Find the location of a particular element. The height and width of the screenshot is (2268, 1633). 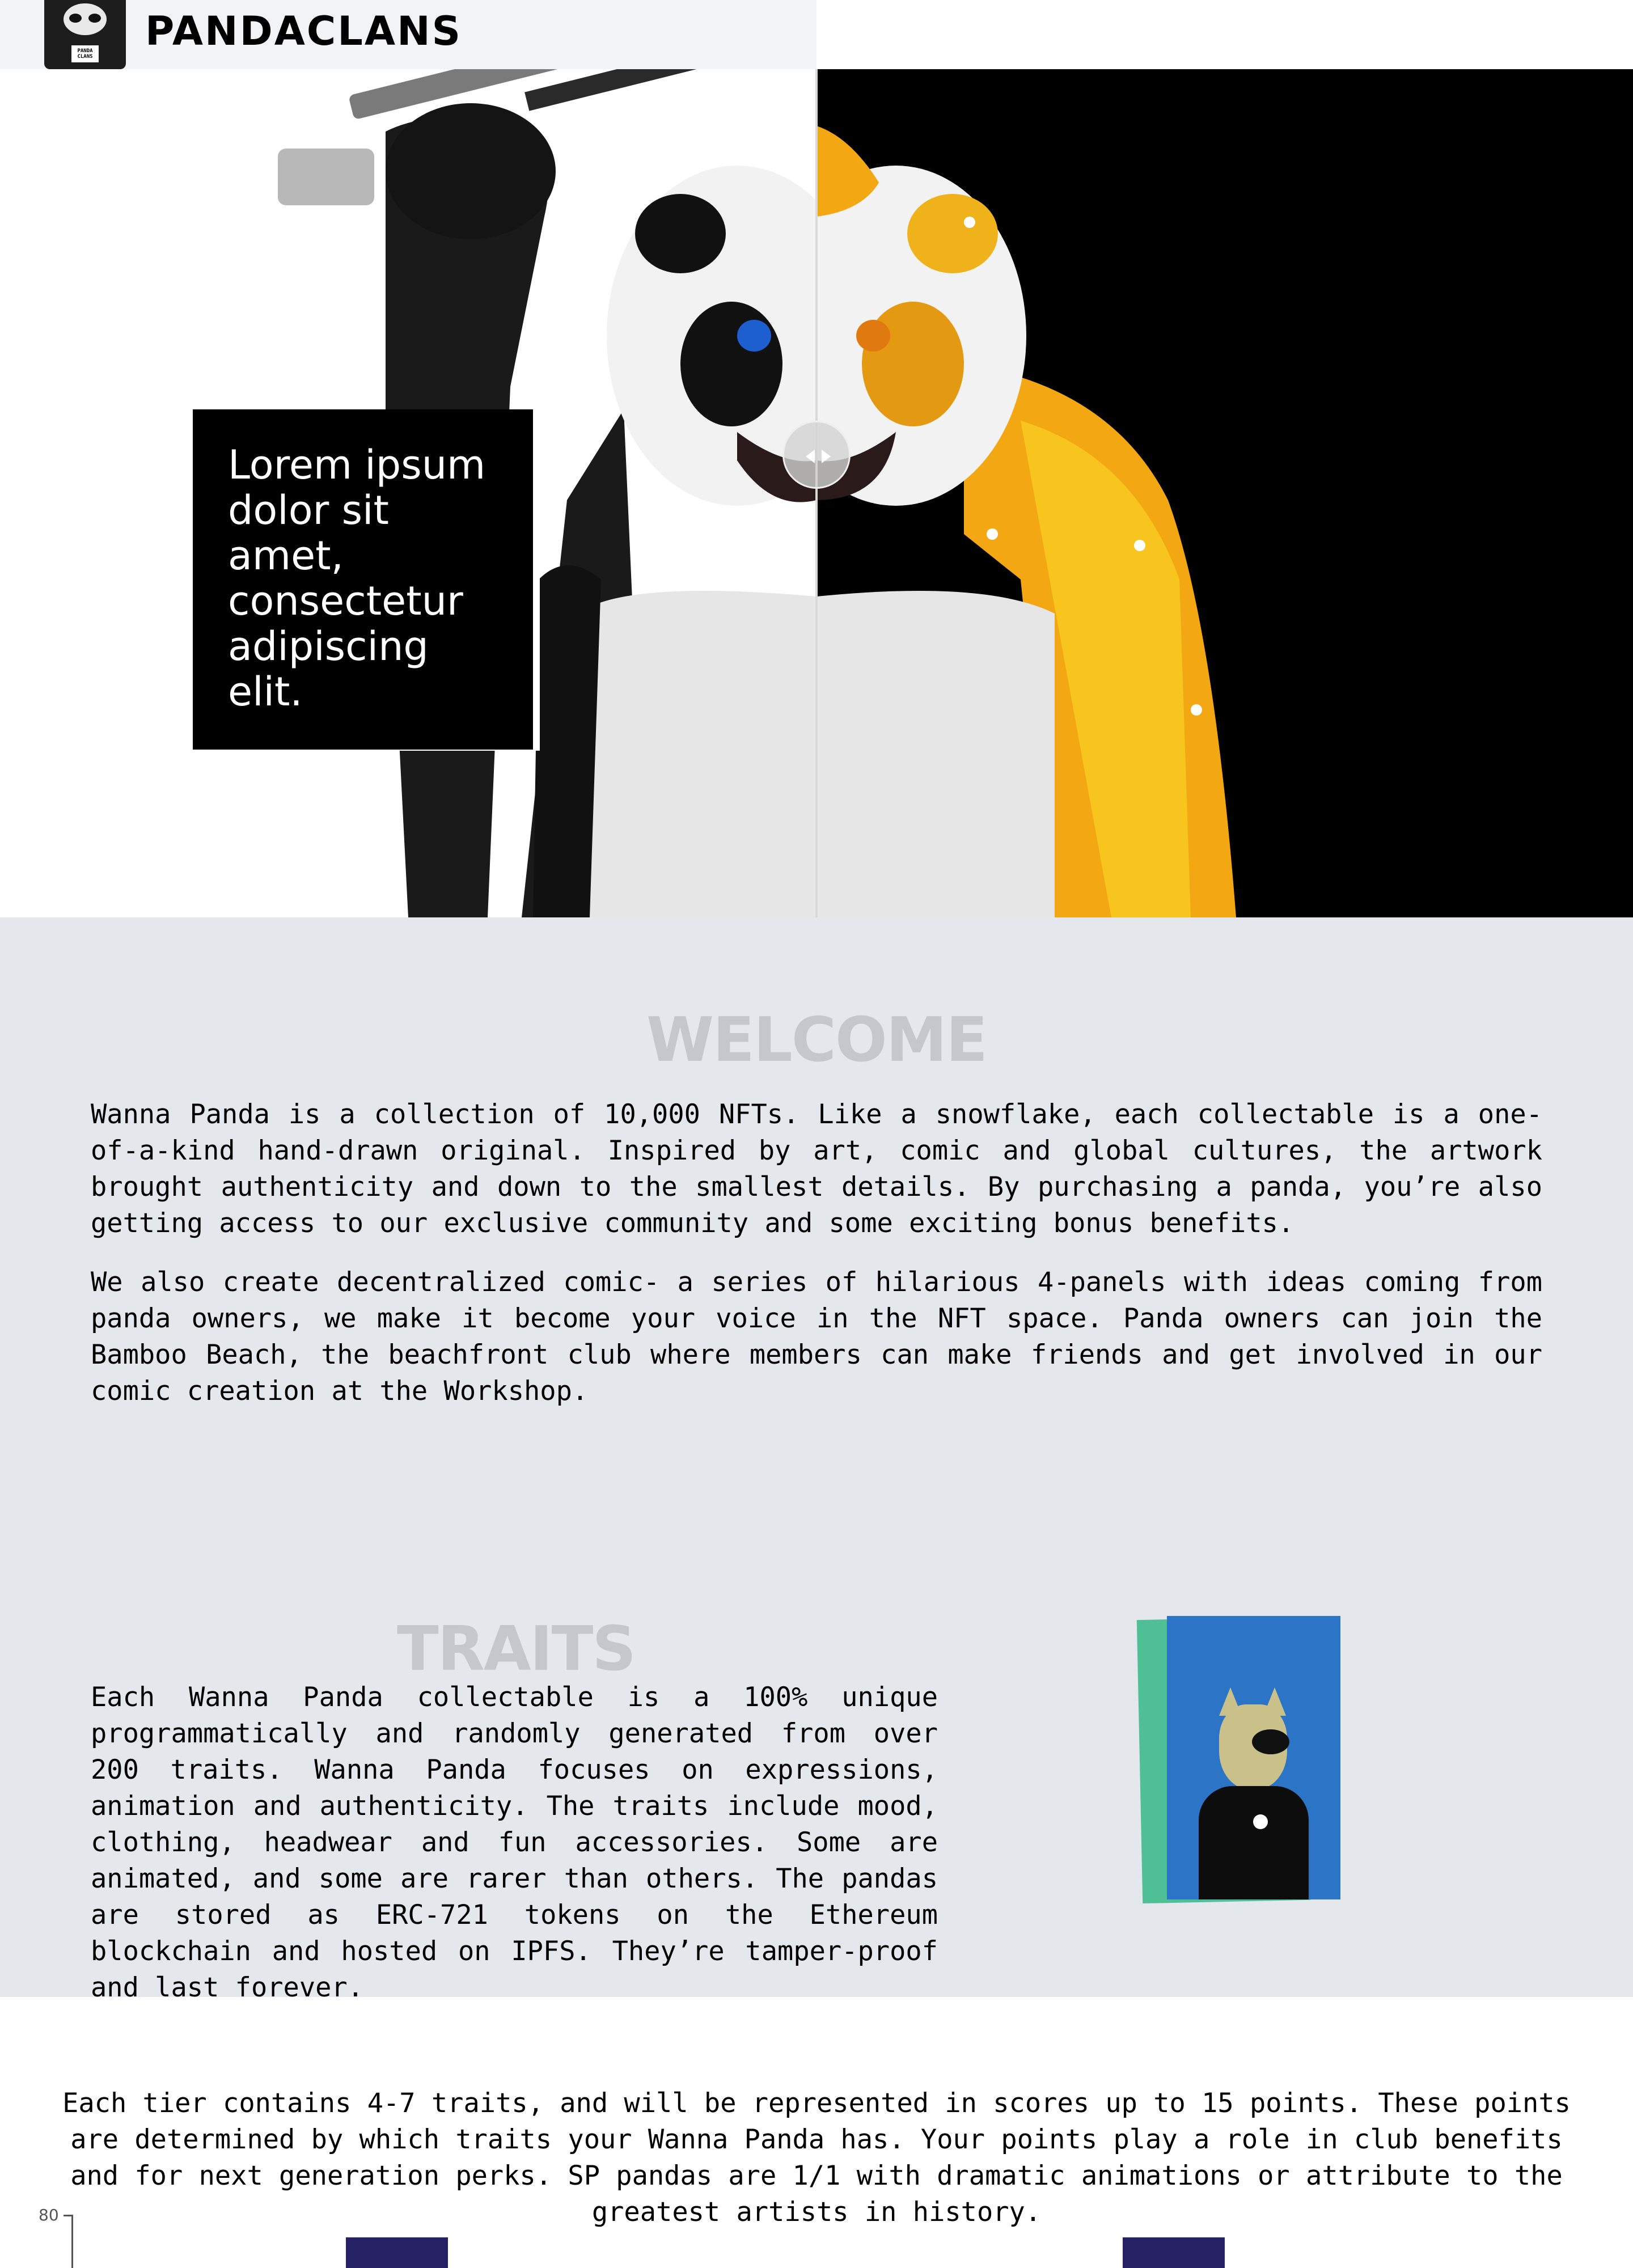

arrows-left-right-icon is located at coordinates (819, 456).